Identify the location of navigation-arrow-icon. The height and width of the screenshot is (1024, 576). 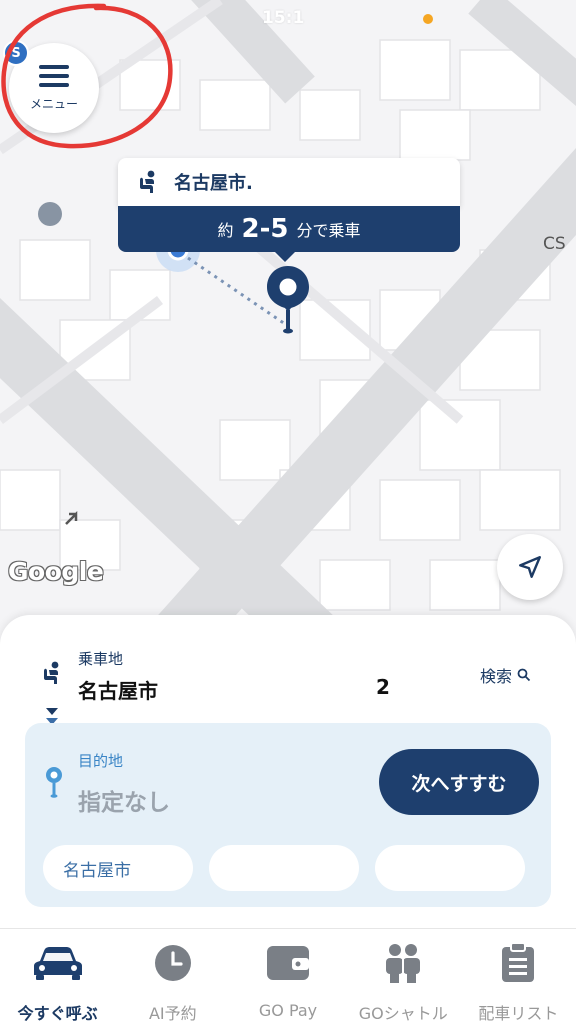
(530, 567).